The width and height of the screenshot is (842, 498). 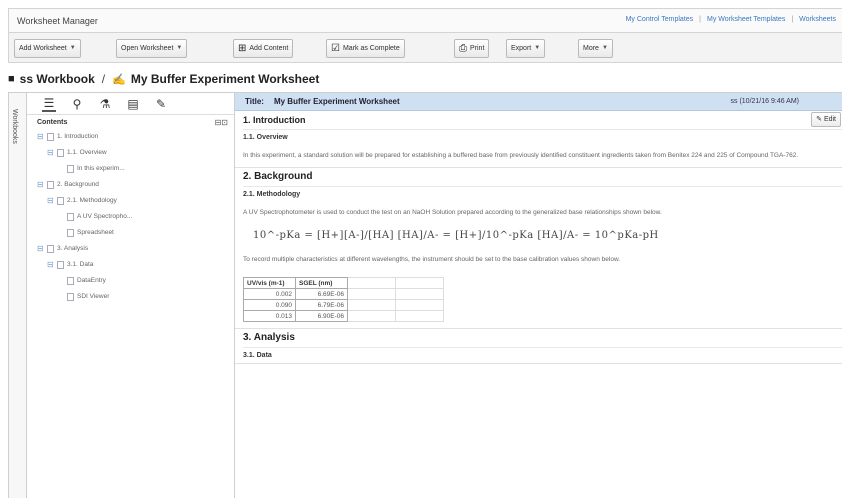 What do you see at coordinates (263, 48) in the screenshot?
I see `add-content-button: ⊞ Add Content` at bounding box center [263, 48].